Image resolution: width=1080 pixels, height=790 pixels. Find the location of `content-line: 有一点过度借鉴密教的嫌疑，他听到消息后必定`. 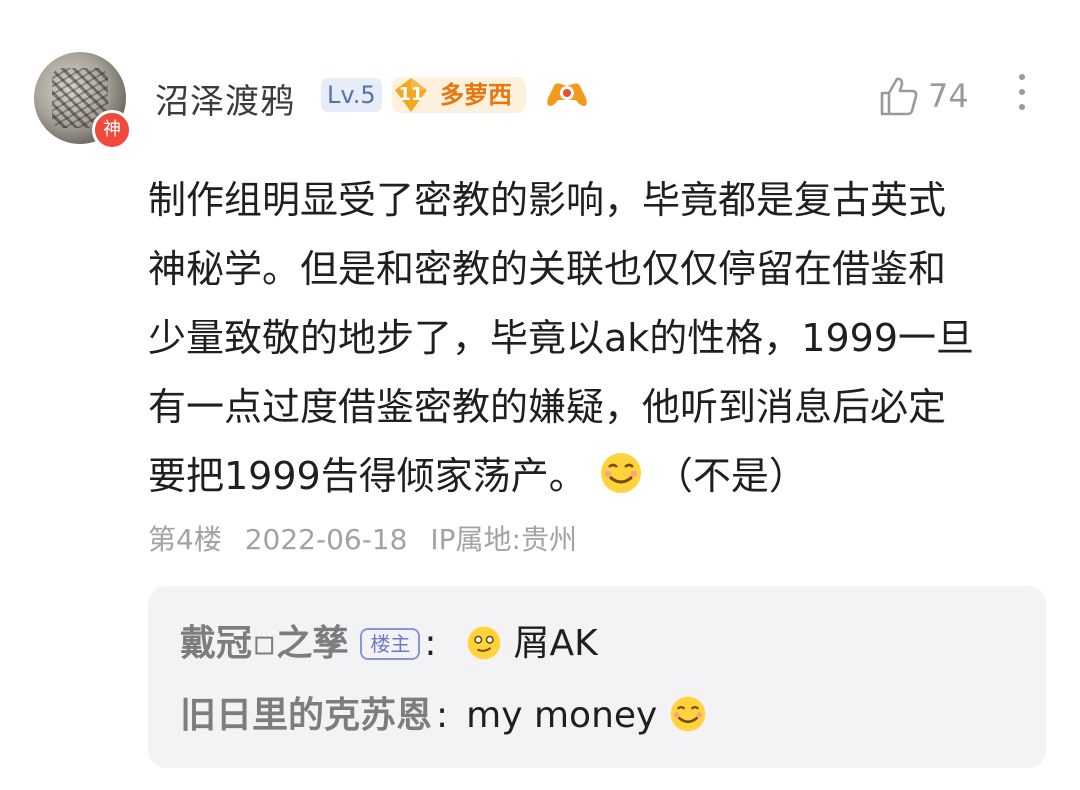

content-line: 有一点过度借鉴密教的嫌疑，他听到消息后必定 is located at coordinates (547, 407).